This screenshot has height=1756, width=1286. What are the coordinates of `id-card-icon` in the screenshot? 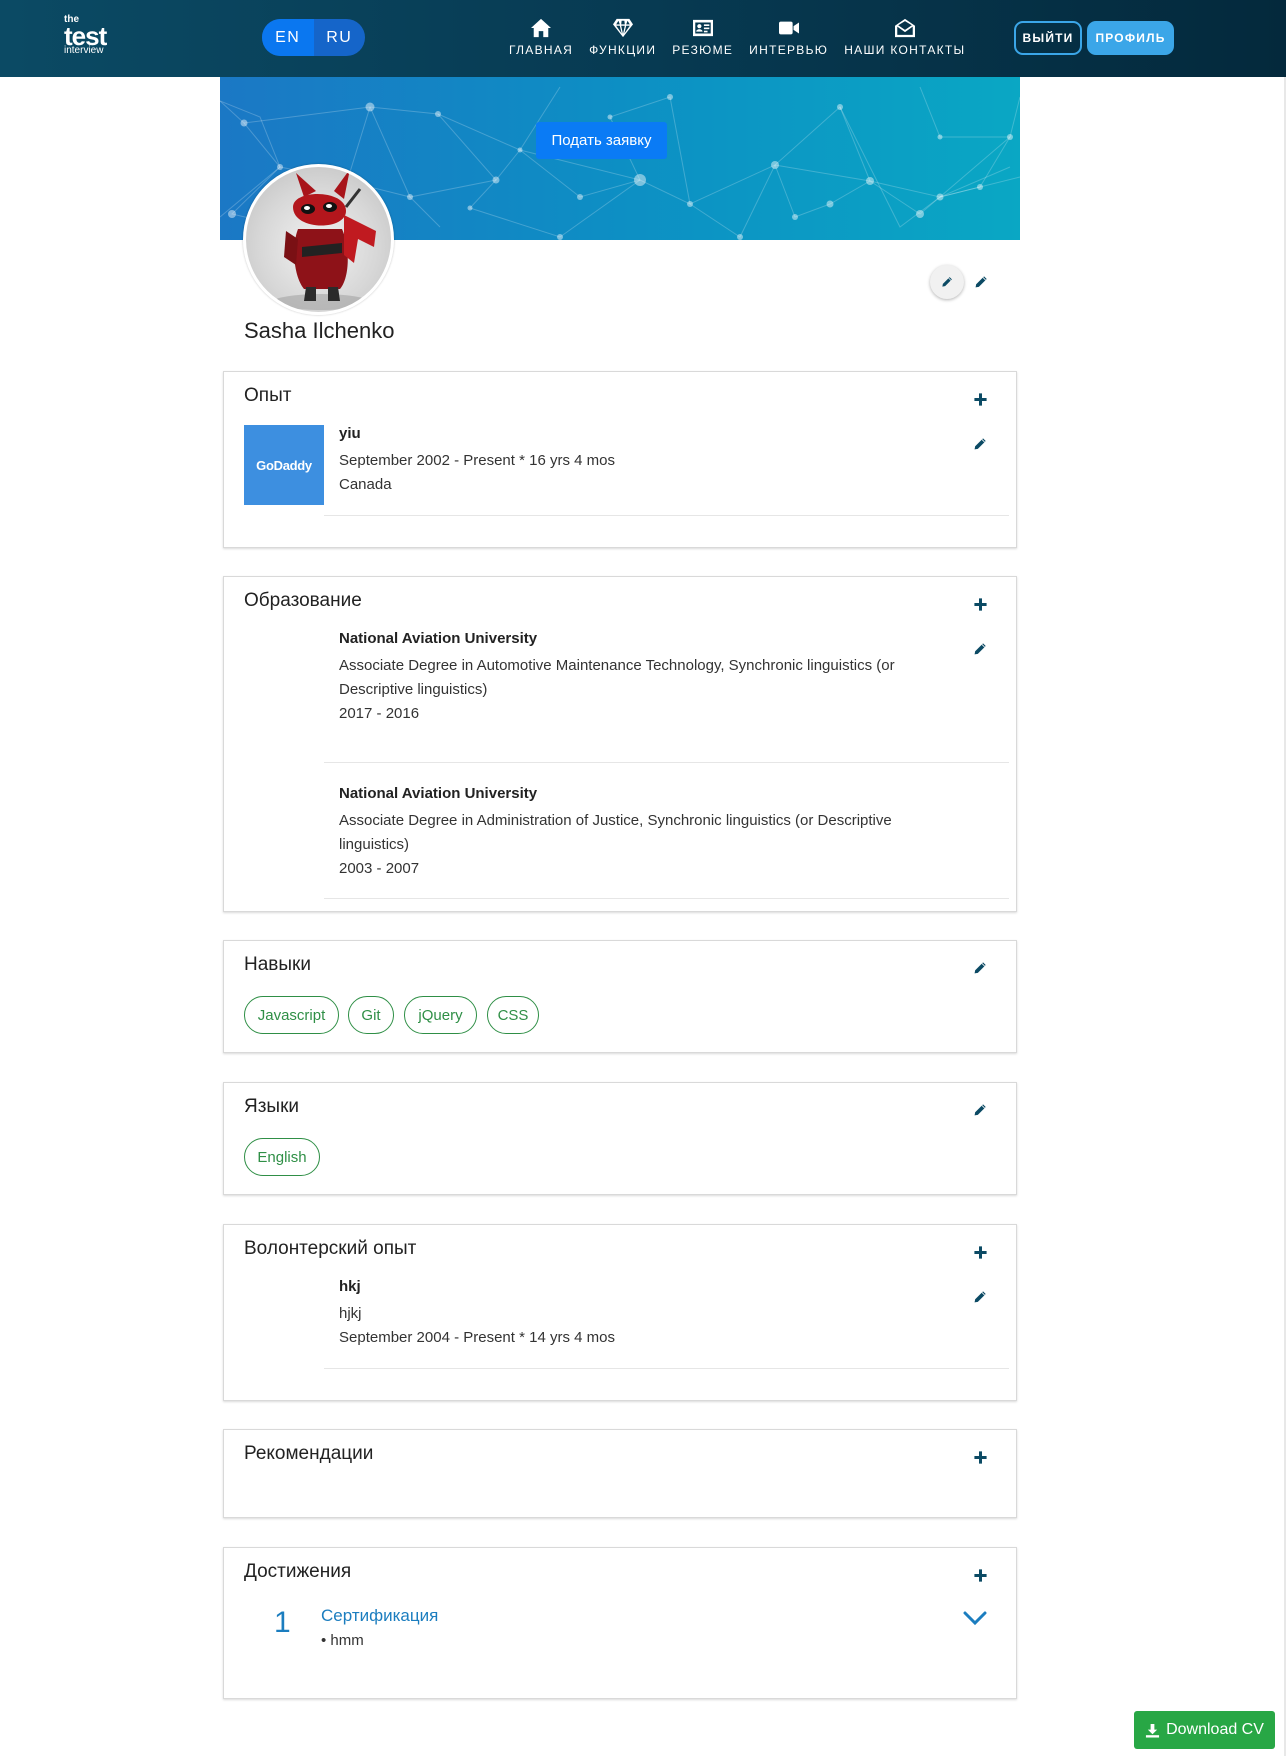 It's located at (702, 28).